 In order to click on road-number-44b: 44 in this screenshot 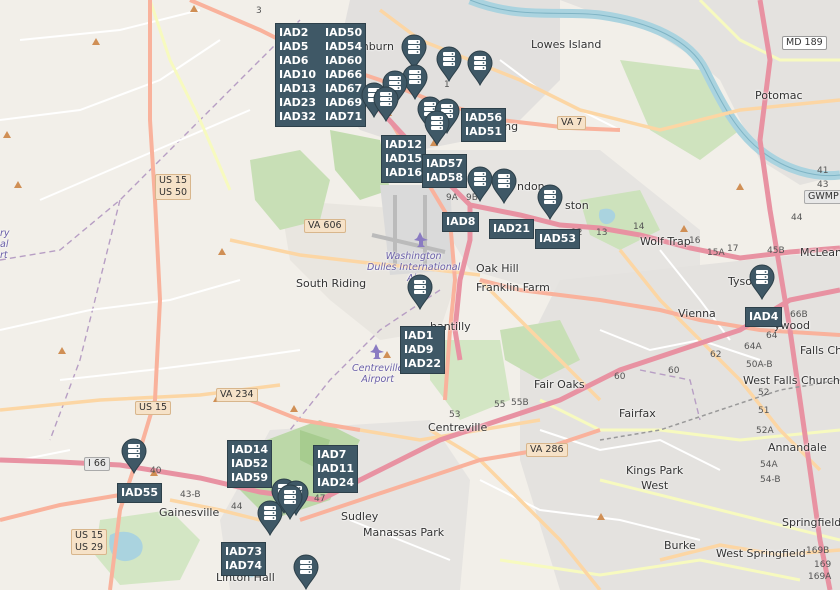, I will do `click(237, 507)`.